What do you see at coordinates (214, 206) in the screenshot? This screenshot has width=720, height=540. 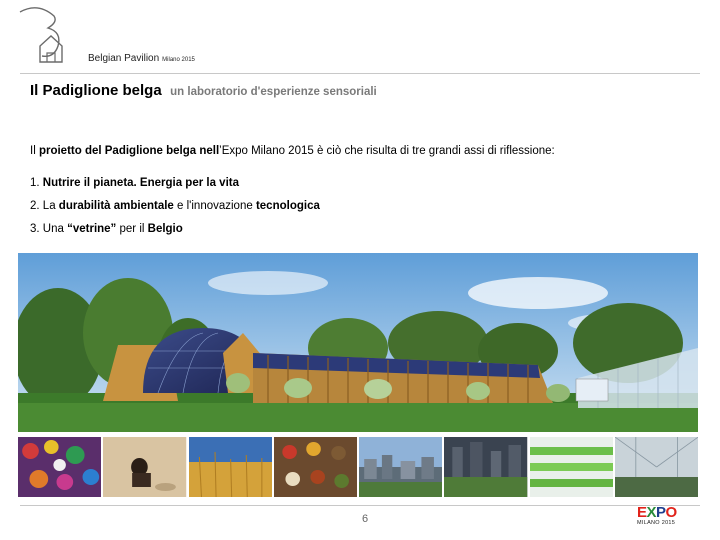 I see `point-text: e l'innovazione` at bounding box center [214, 206].